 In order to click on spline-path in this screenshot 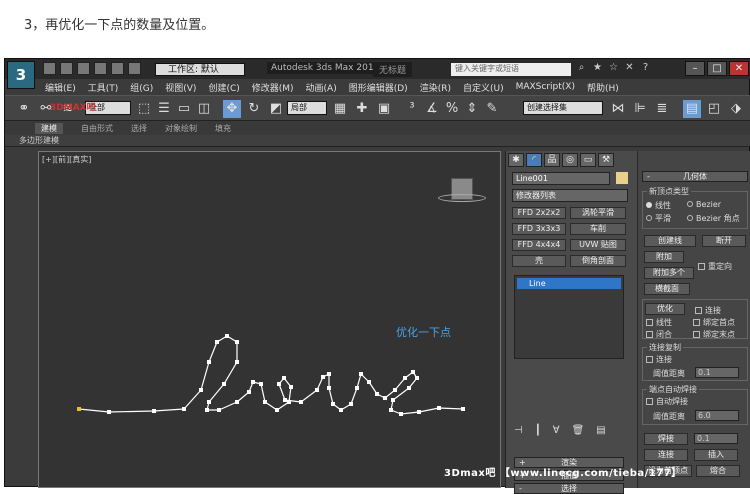, I will do `click(271, 375)`.